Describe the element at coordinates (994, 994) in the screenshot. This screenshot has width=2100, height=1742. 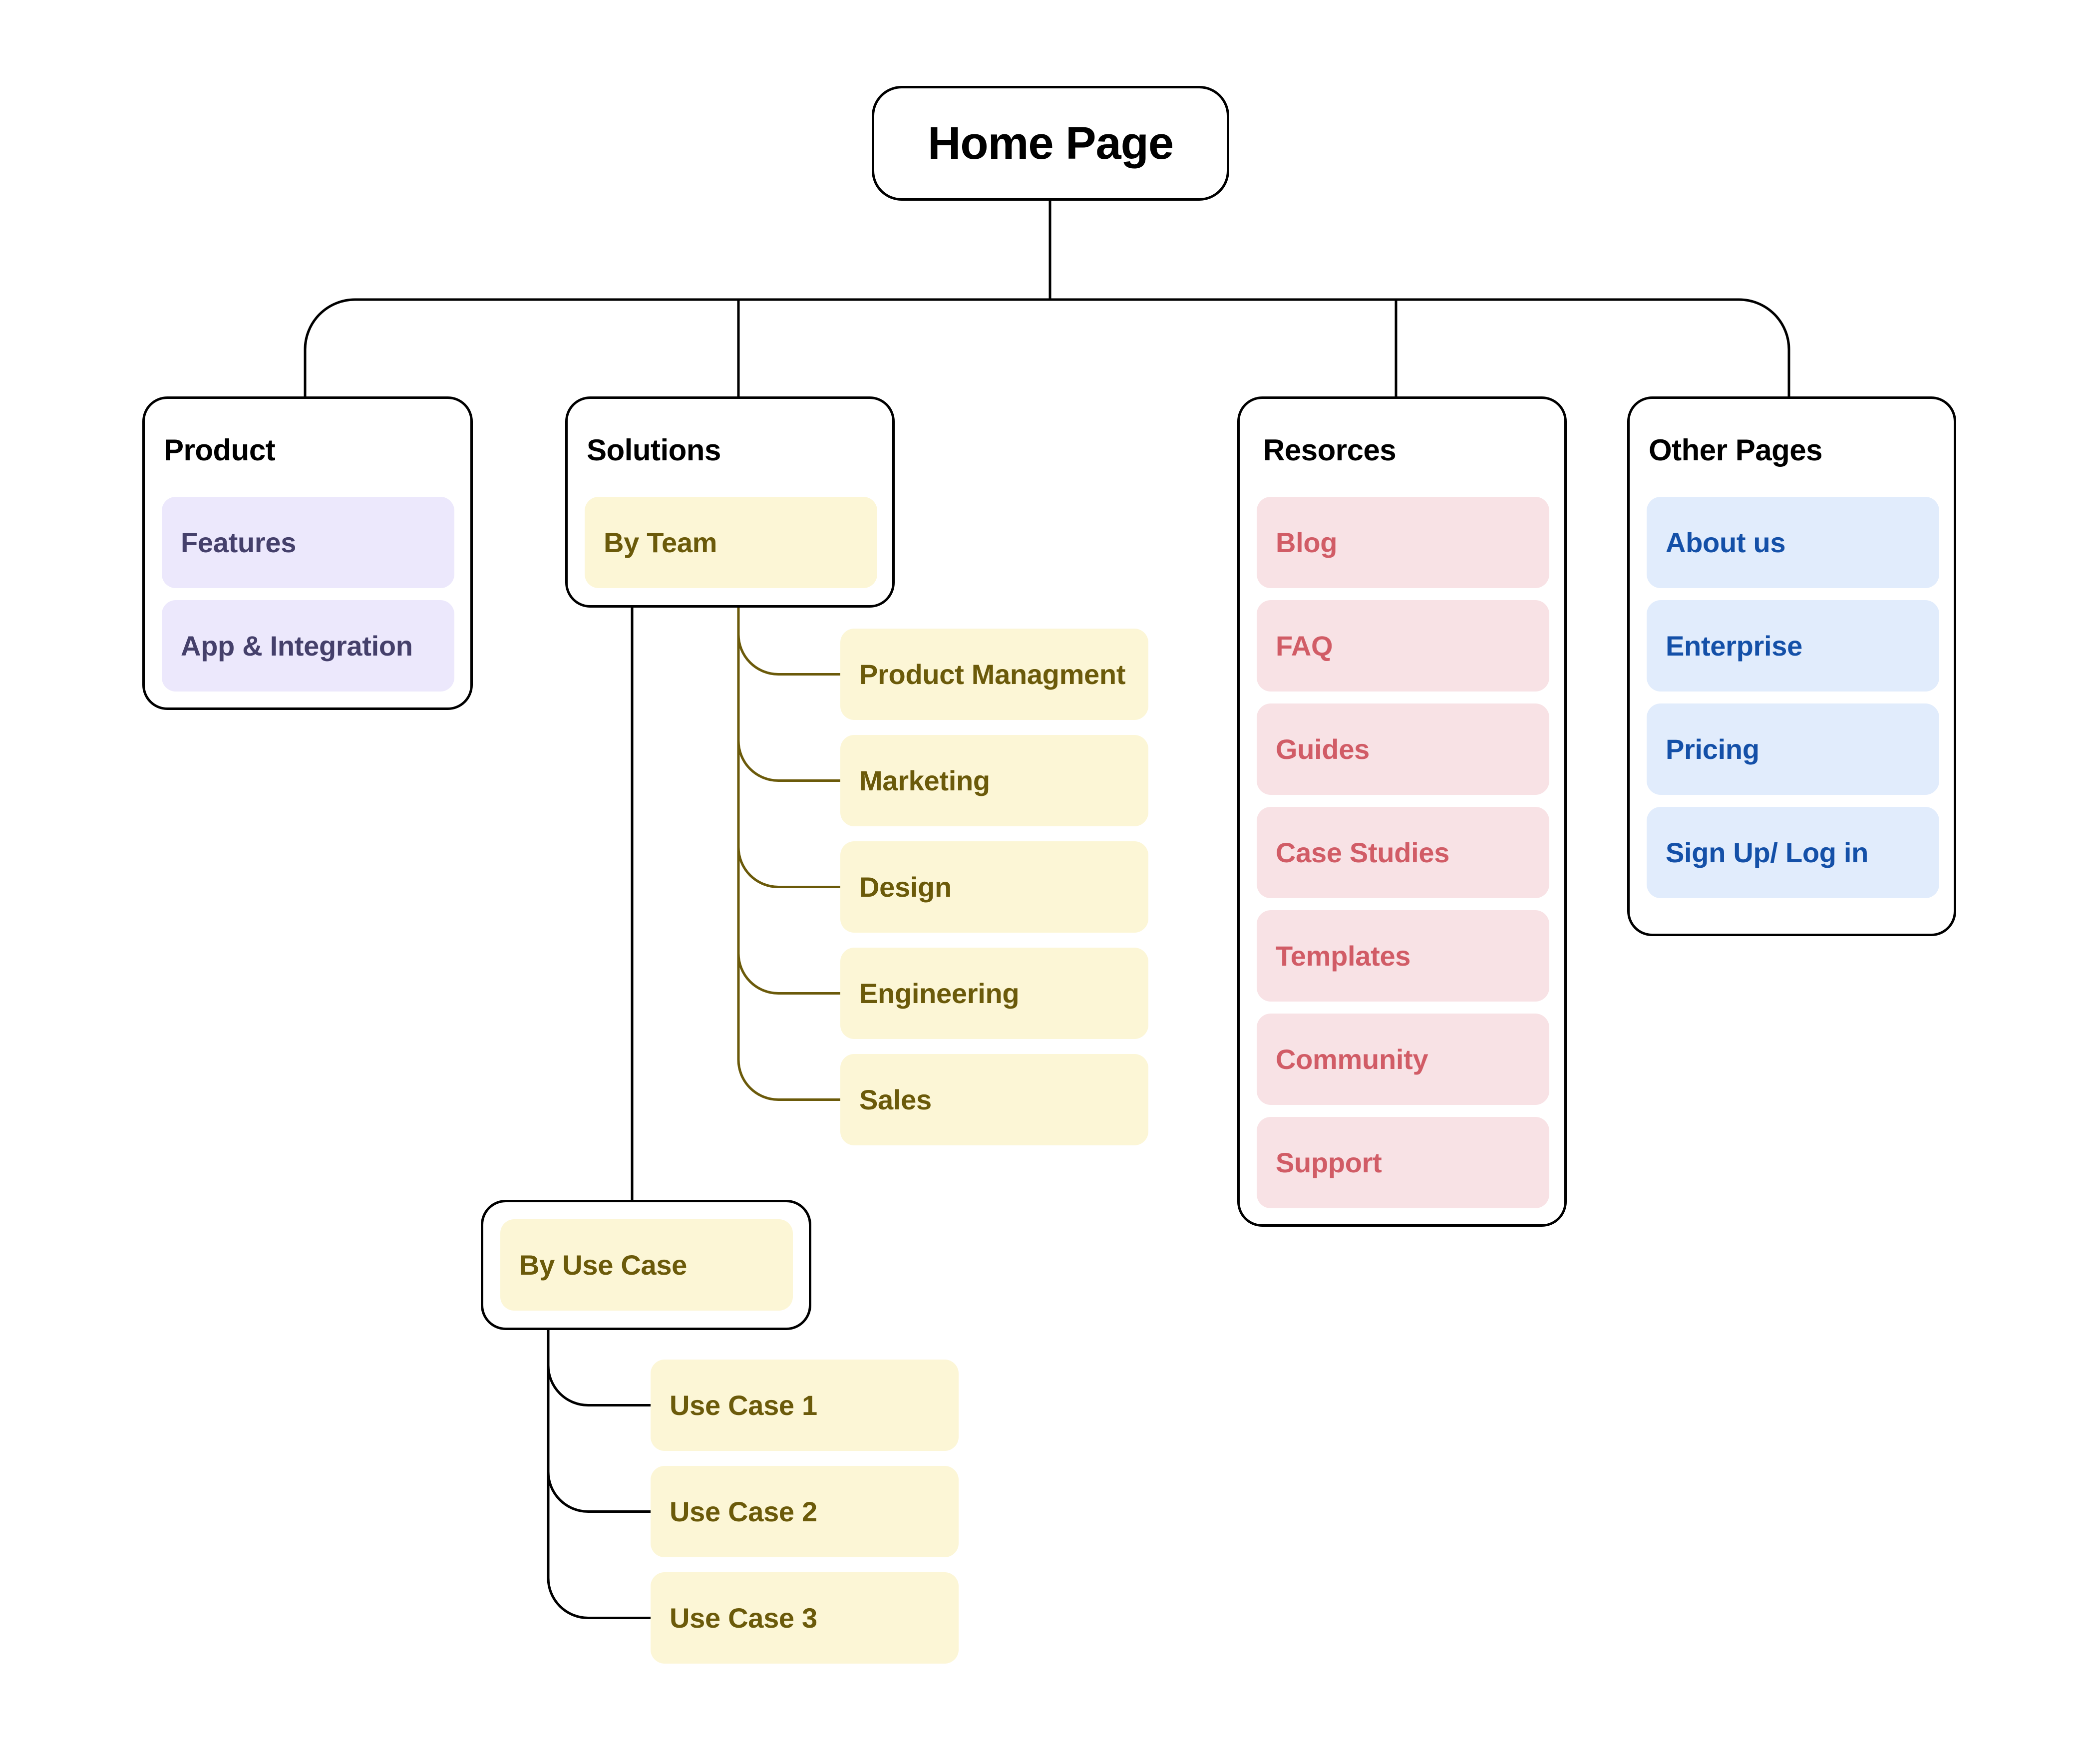
I see `team-item-engineering: Engineering` at that location.